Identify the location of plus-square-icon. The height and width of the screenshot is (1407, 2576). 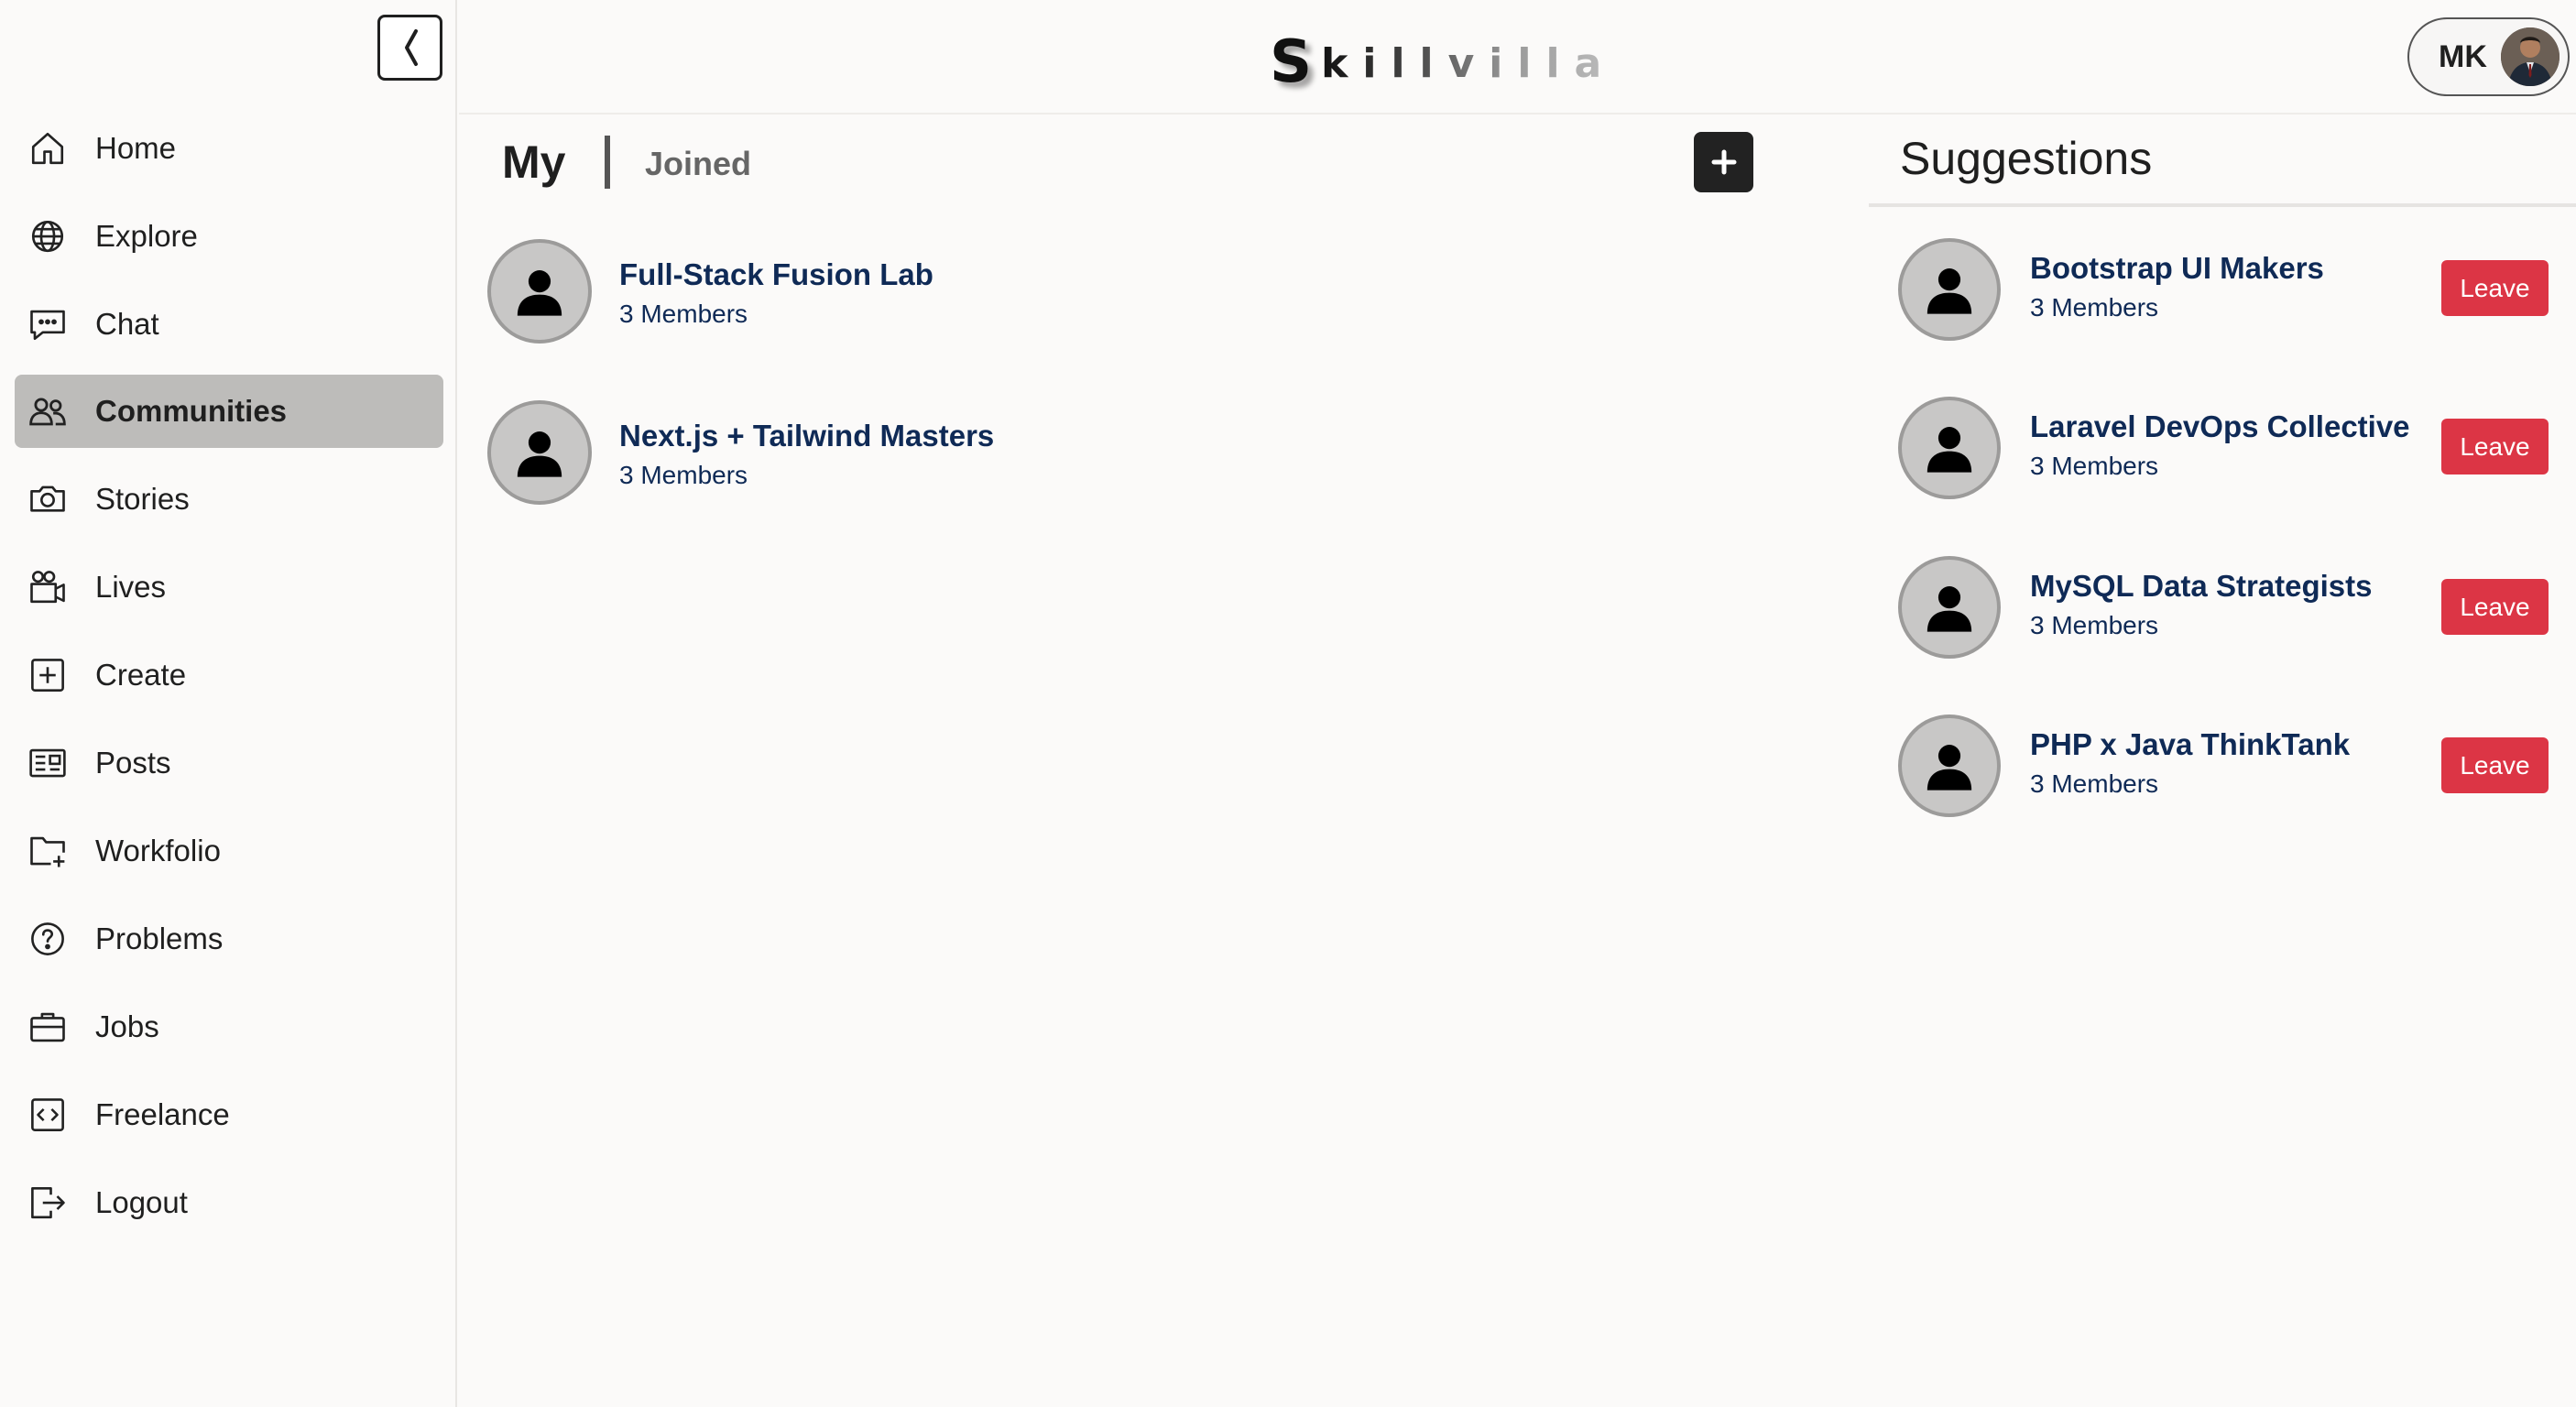
(48, 675).